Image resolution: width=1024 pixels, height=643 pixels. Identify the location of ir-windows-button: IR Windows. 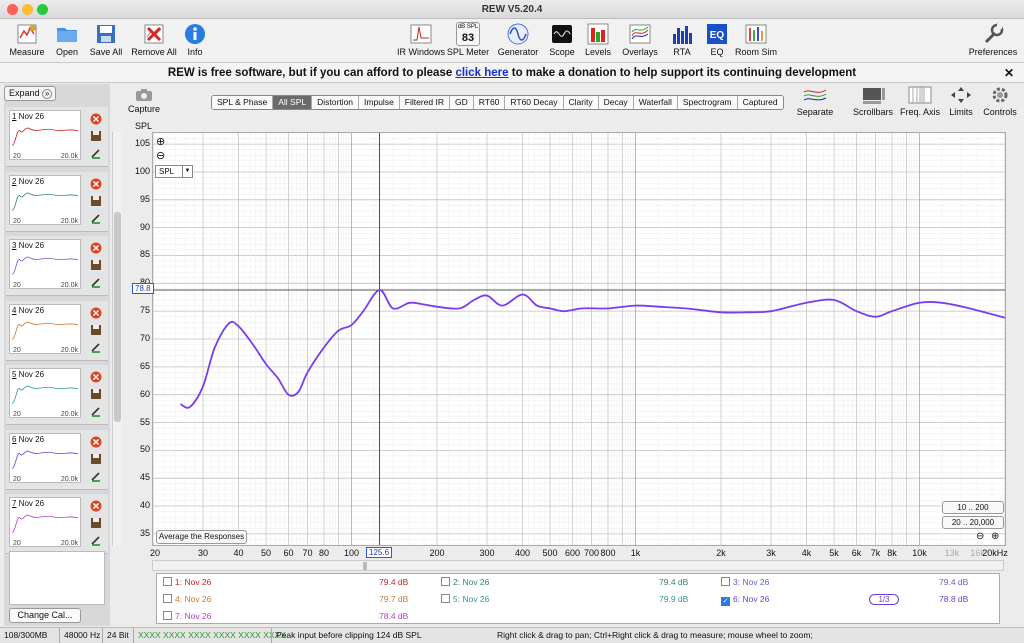
(421, 41).